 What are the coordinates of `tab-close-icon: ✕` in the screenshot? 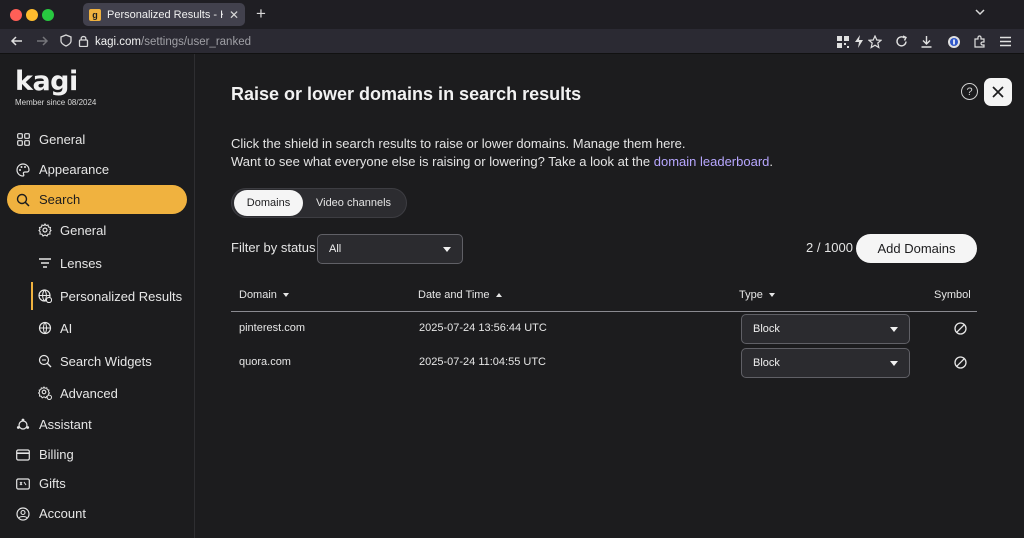 It's located at (234, 15).